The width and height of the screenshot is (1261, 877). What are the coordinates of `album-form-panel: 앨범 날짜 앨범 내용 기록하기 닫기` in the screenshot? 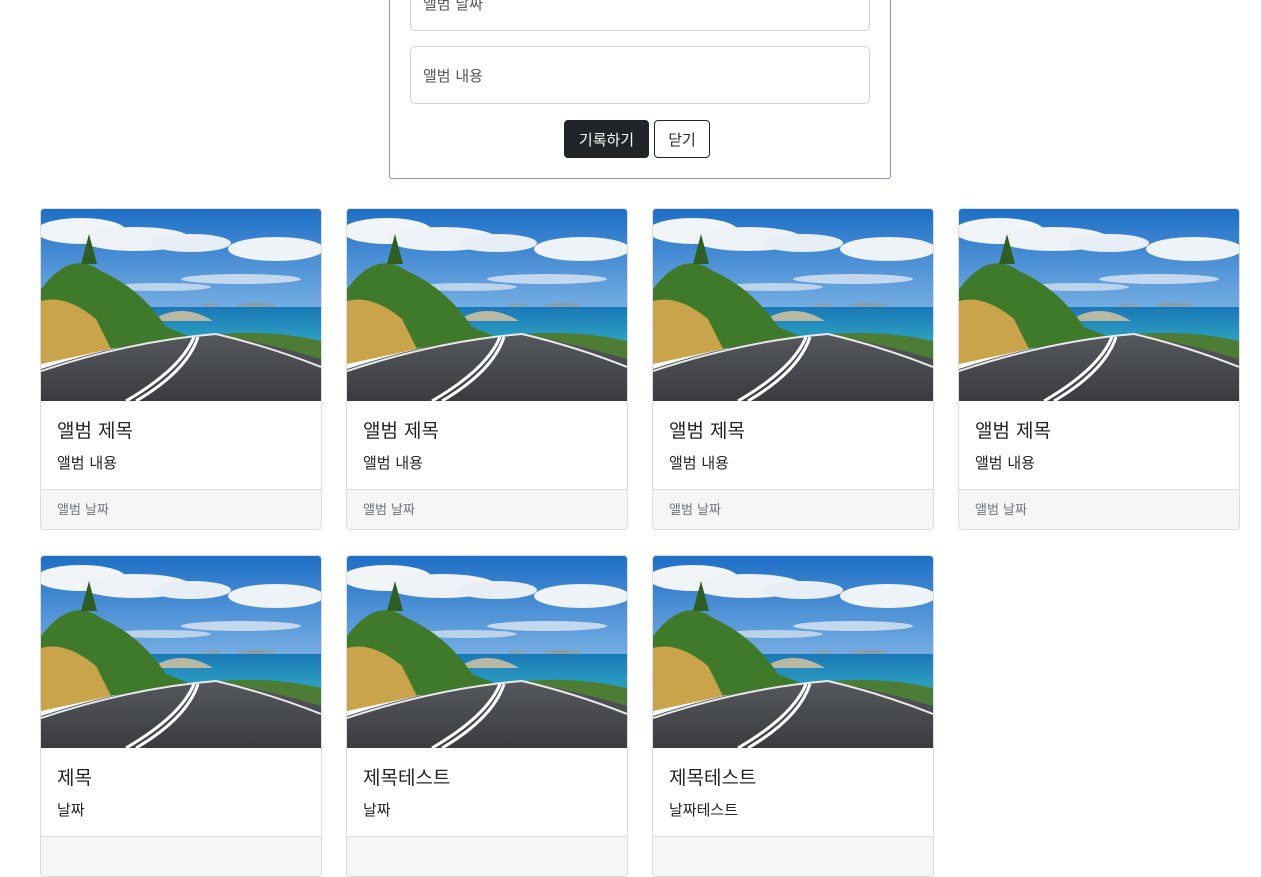 It's located at (640, 89).